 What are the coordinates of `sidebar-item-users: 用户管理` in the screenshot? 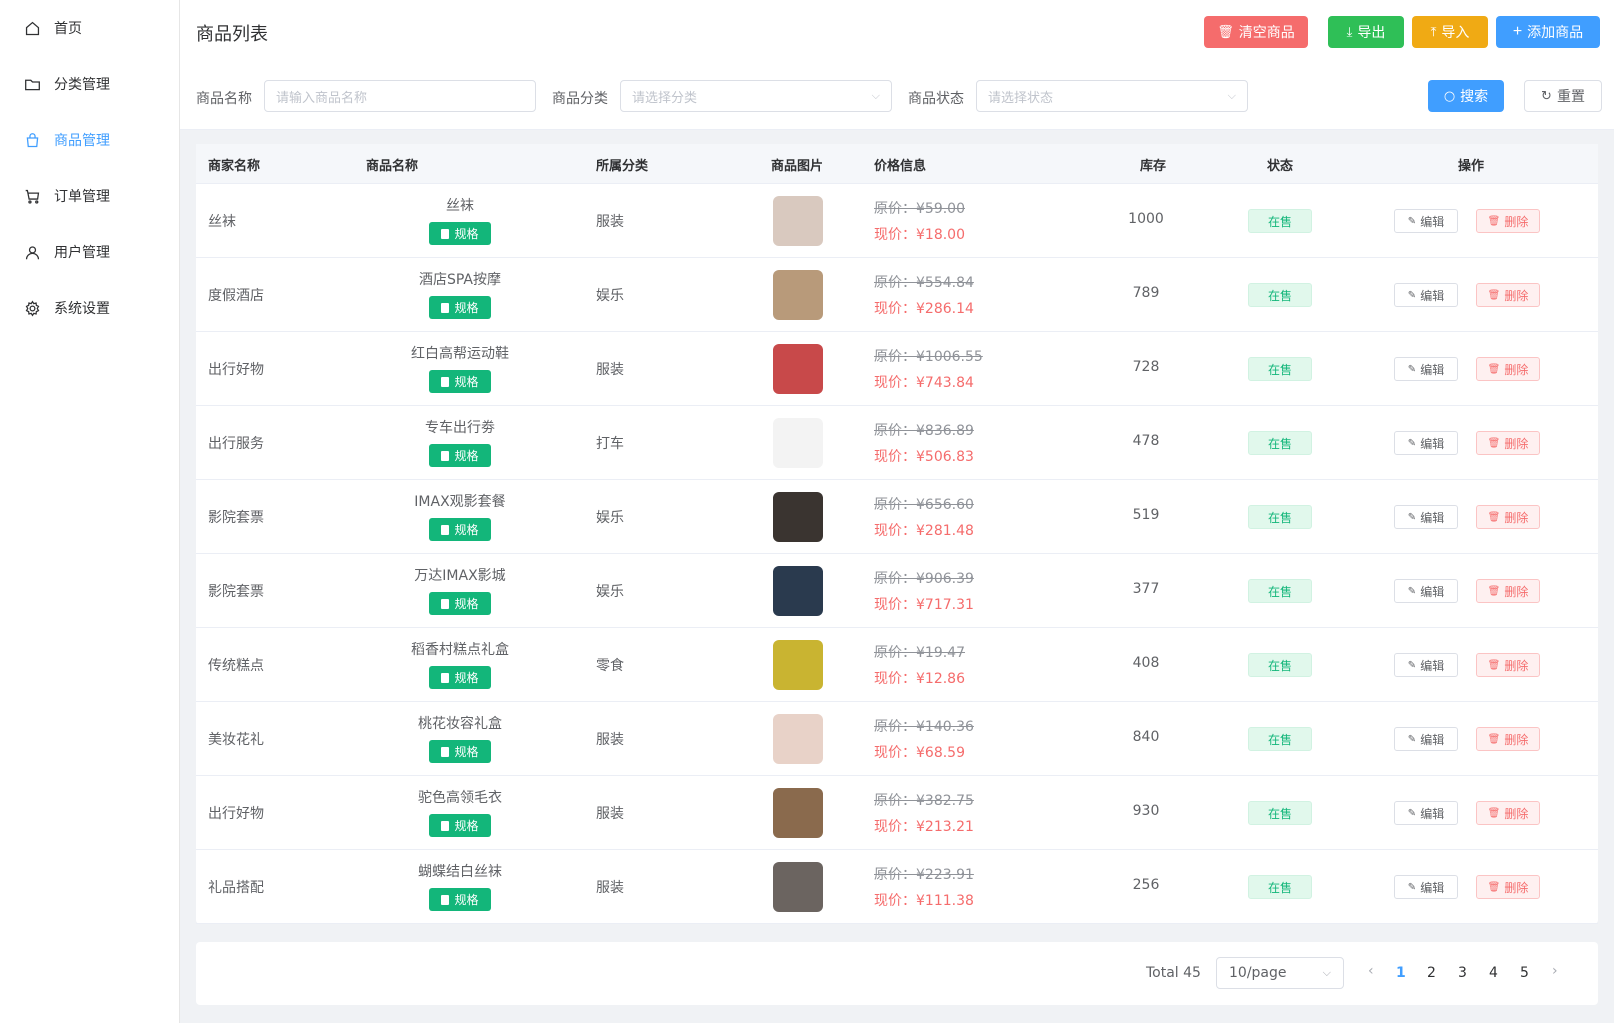 It's located at (55, 252).